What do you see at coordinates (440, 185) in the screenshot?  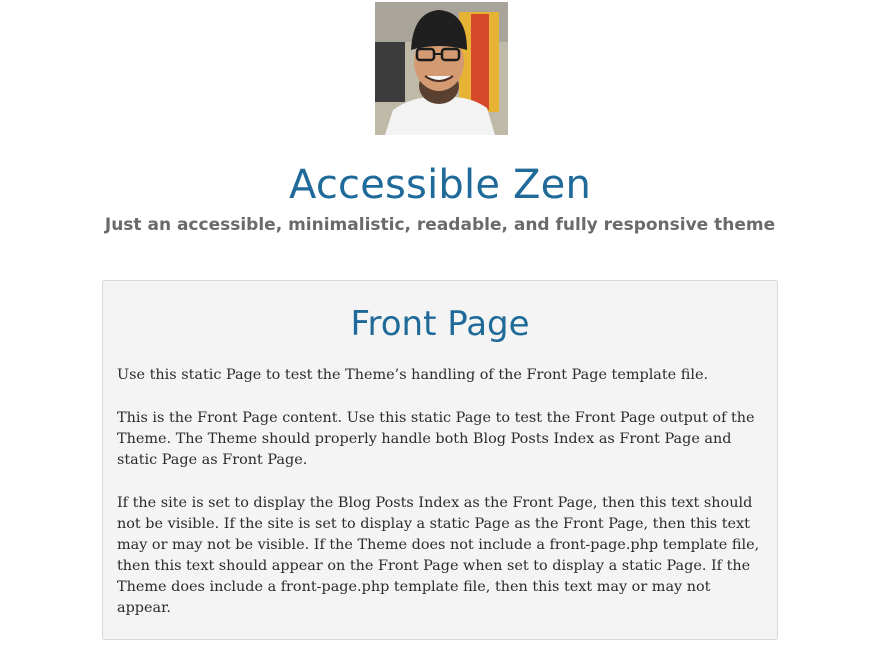 I see `site-title: Accessible Zen` at bounding box center [440, 185].